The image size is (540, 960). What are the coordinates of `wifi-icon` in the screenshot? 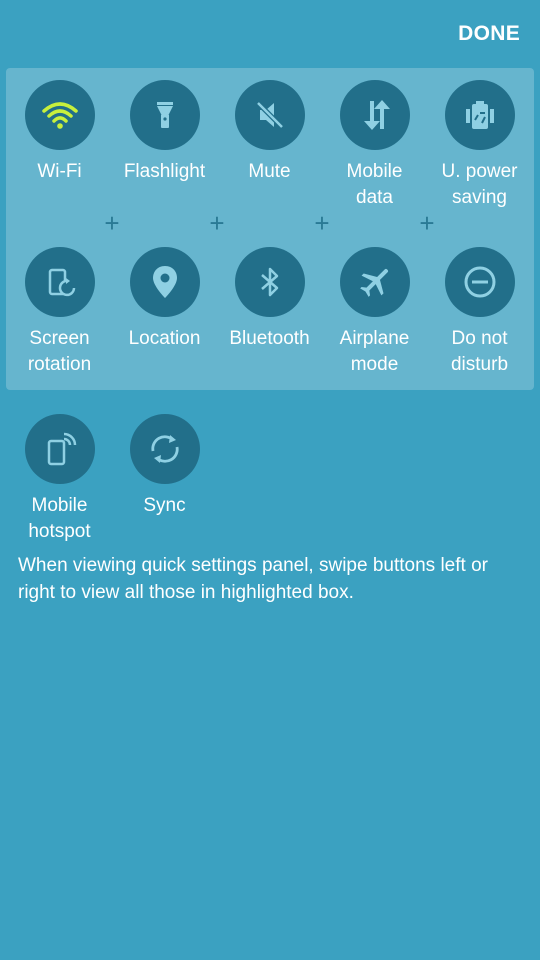 It's located at (59, 115).